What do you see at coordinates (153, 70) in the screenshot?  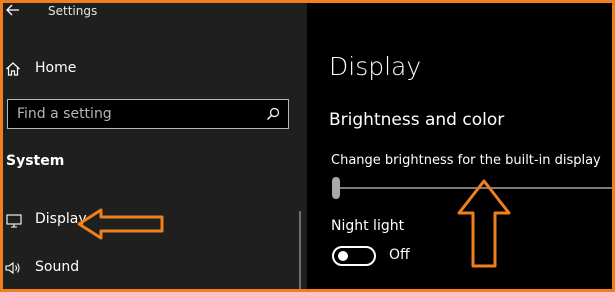 I see `home-nav-item: Home` at bounding box center [153, 70].